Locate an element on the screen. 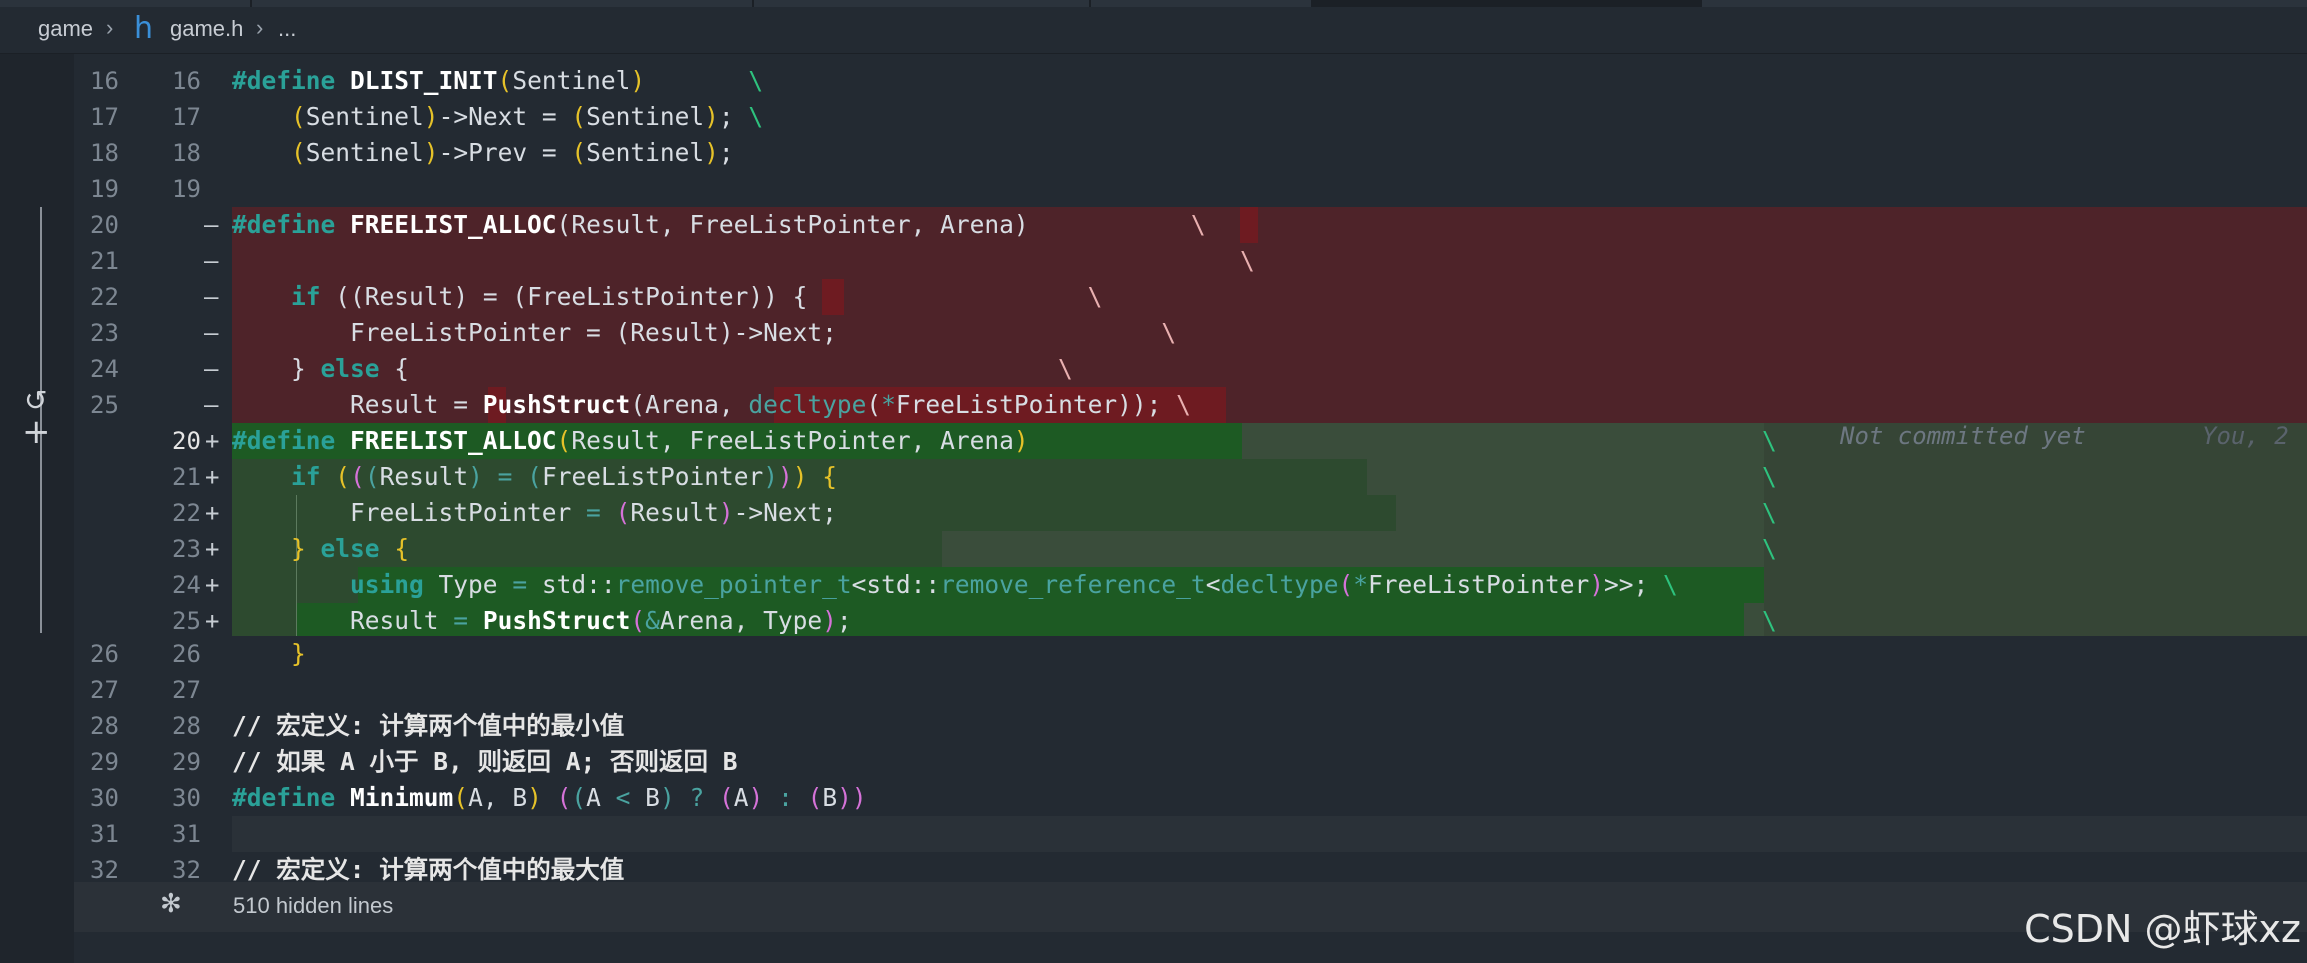 The width and height of the screenshot is (2307, 963). added-code-line: Result = PushStruct(&Arena, Type); is located at coordinates (542, 621).